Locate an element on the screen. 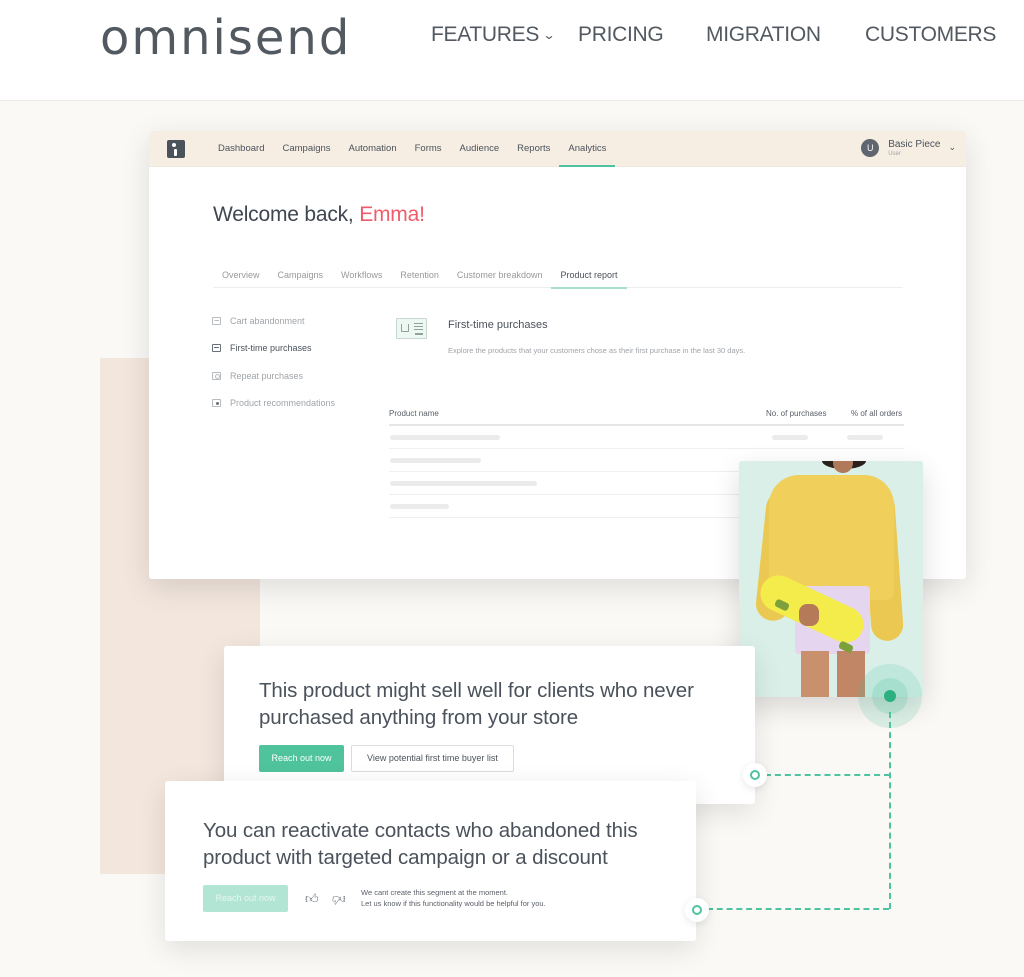 This screenshot has width=1024, height=977. welcome-name: Emma! is located at coordinates (392, 214).